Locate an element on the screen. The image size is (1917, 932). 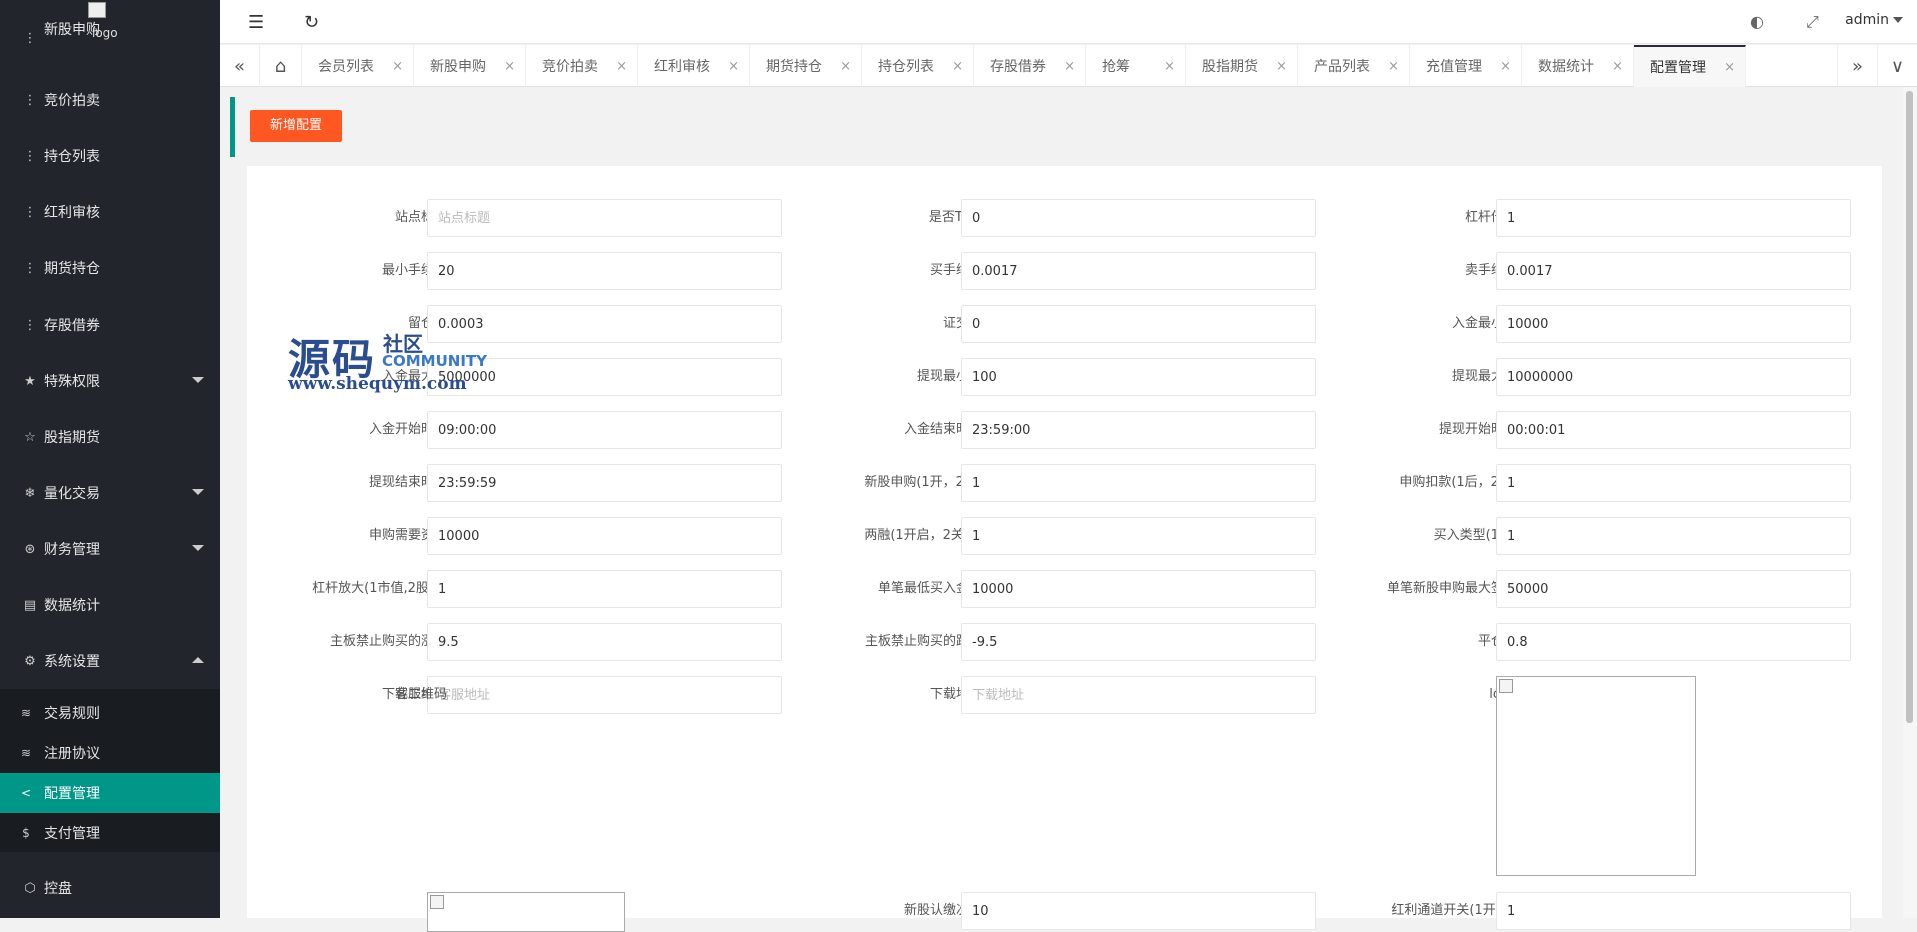
sidebar-item: ★ 特殊权限 is located at coordinates (110, 381).